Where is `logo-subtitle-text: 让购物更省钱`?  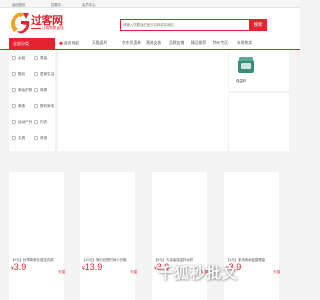
logo-subtitle-text: 让购物更省钱 is located at coordinates (53, 28).